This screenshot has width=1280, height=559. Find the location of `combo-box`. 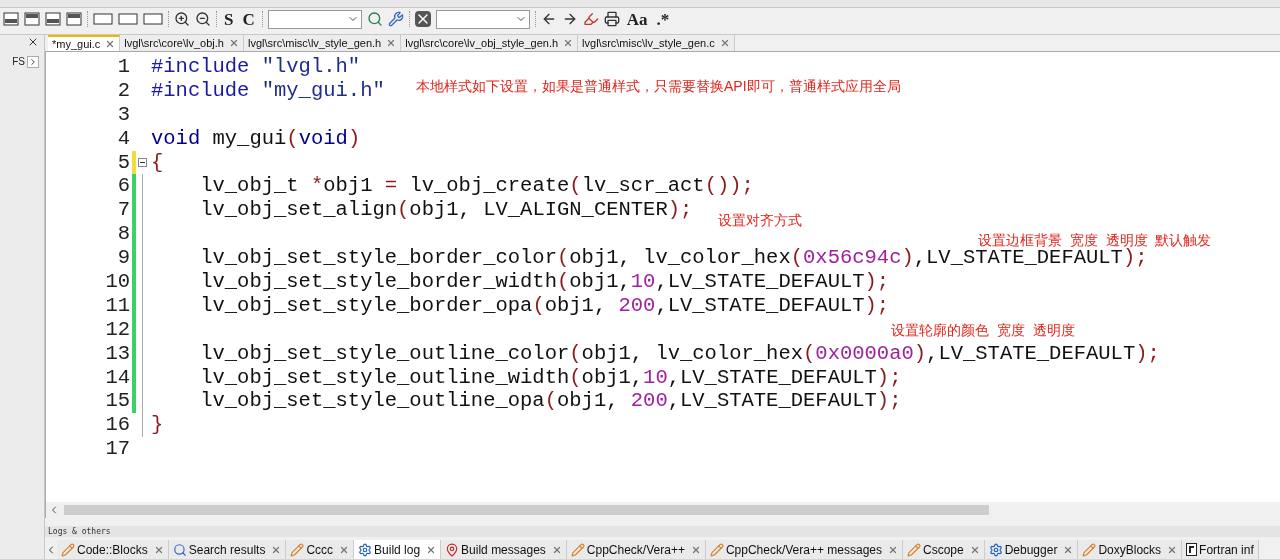

combo-box is located at coordinates (314, 19).